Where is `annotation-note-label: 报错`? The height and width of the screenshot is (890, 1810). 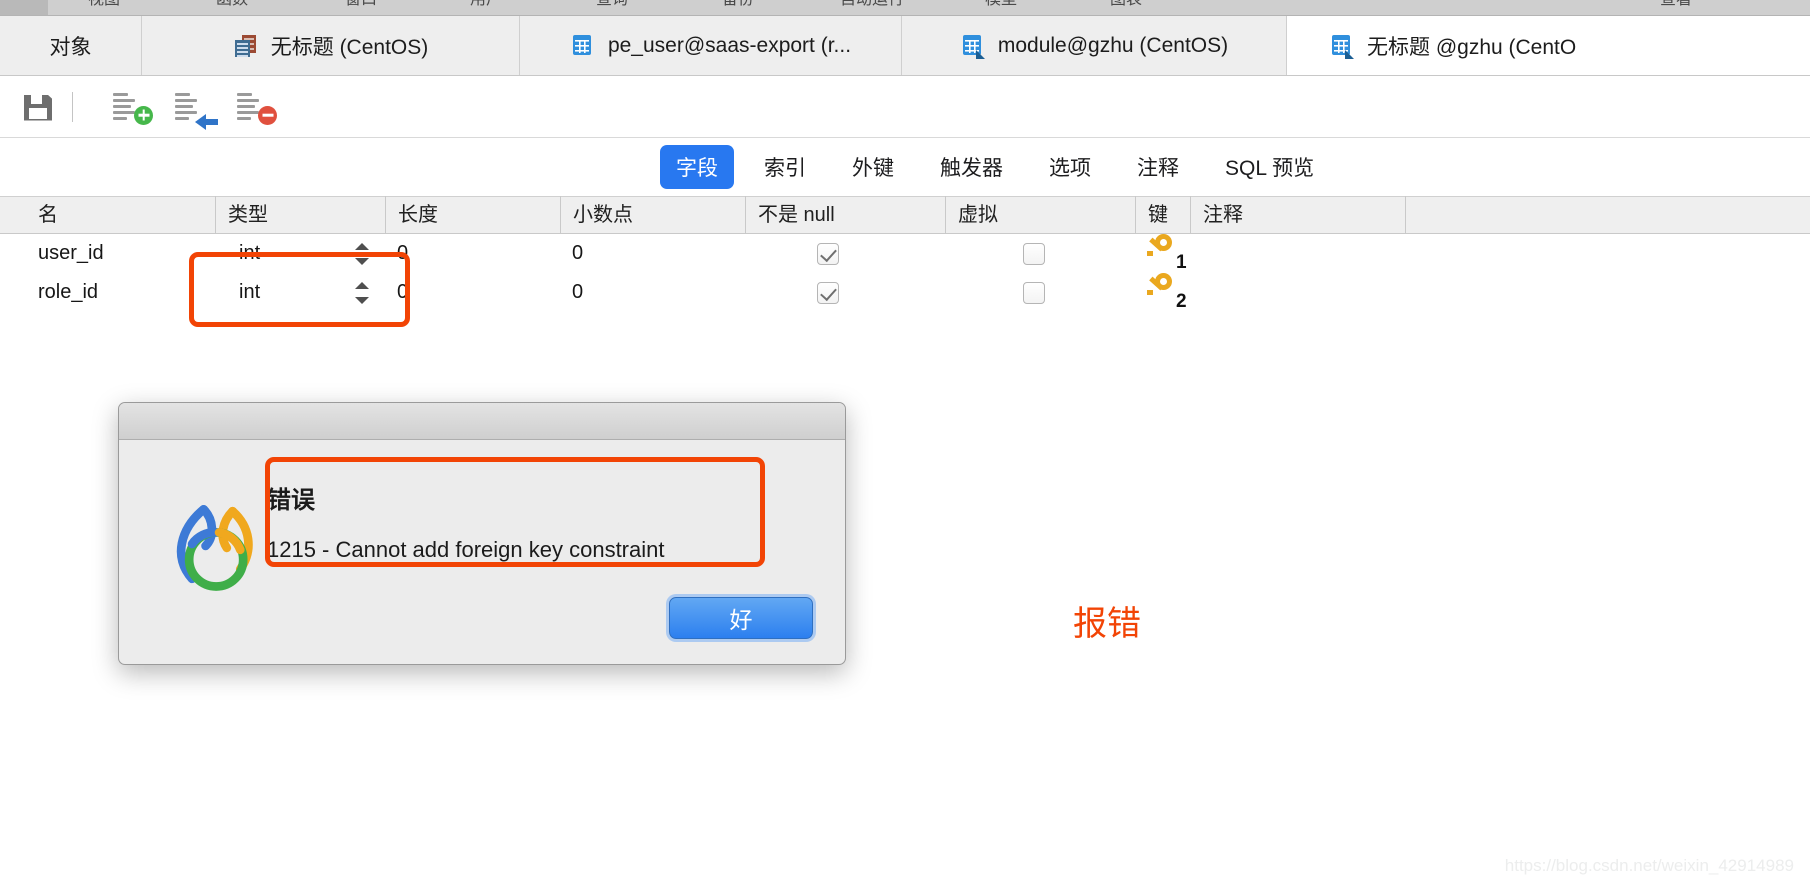 annotation-note-label: 报错 is located at coordinates (1107, 624).